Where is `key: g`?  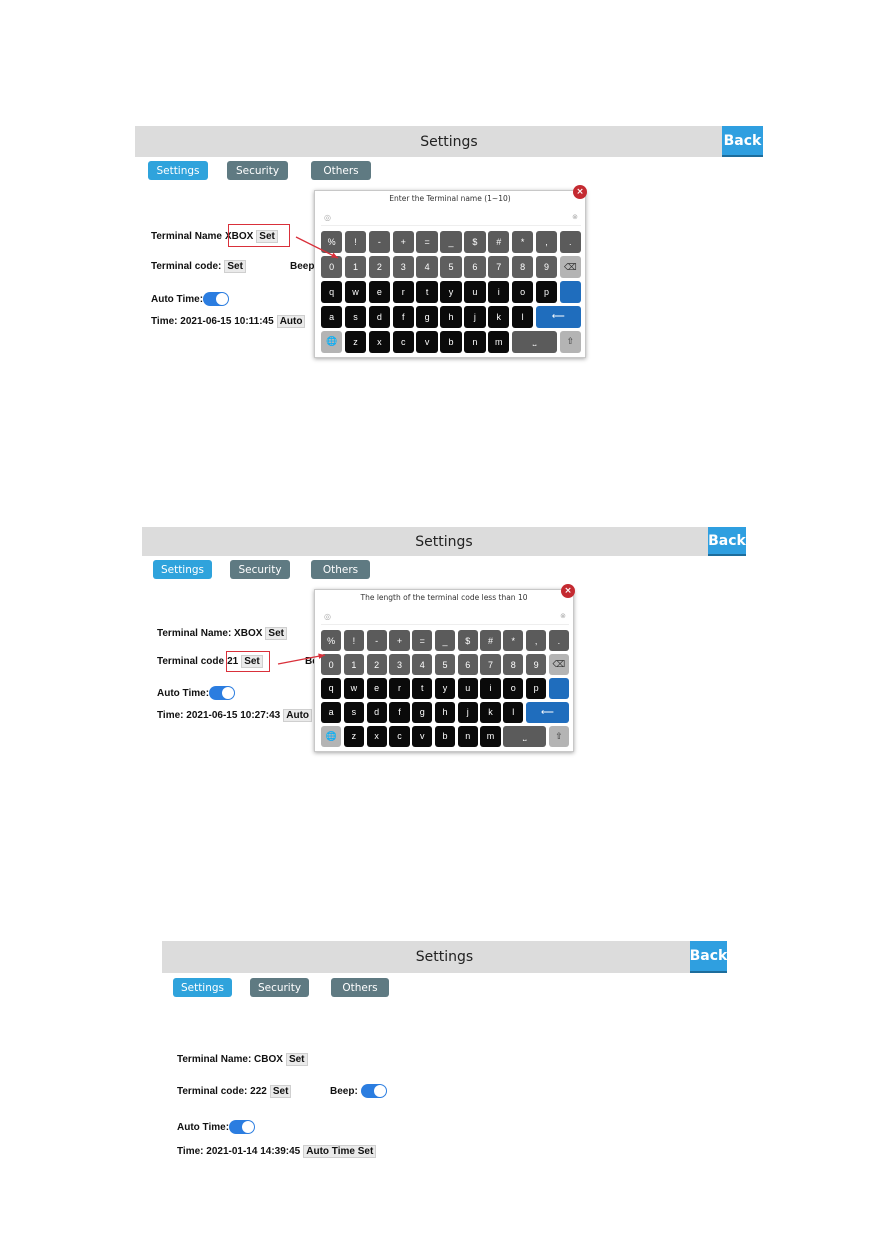 key: g is located at coordinates (427, 317).